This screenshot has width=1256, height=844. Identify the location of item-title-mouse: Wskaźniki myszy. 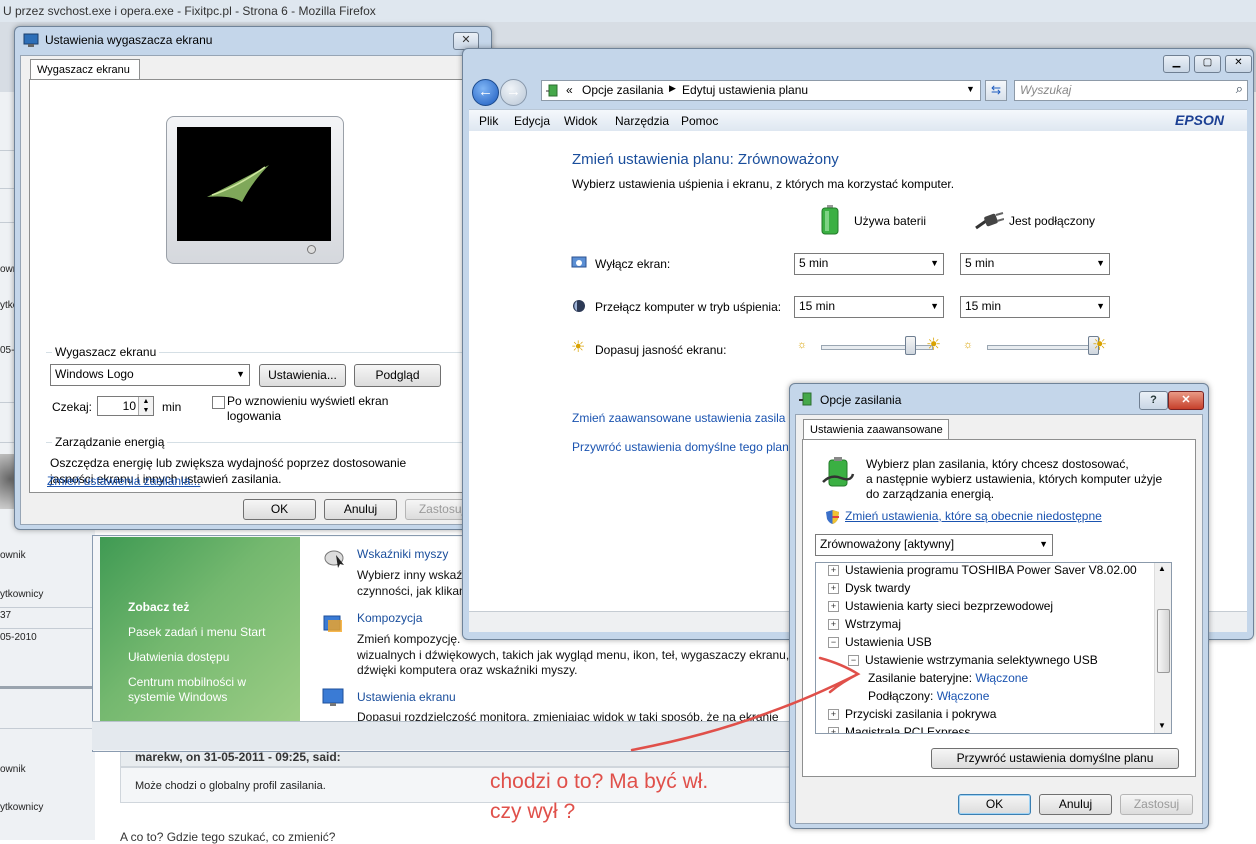
(402, 554).